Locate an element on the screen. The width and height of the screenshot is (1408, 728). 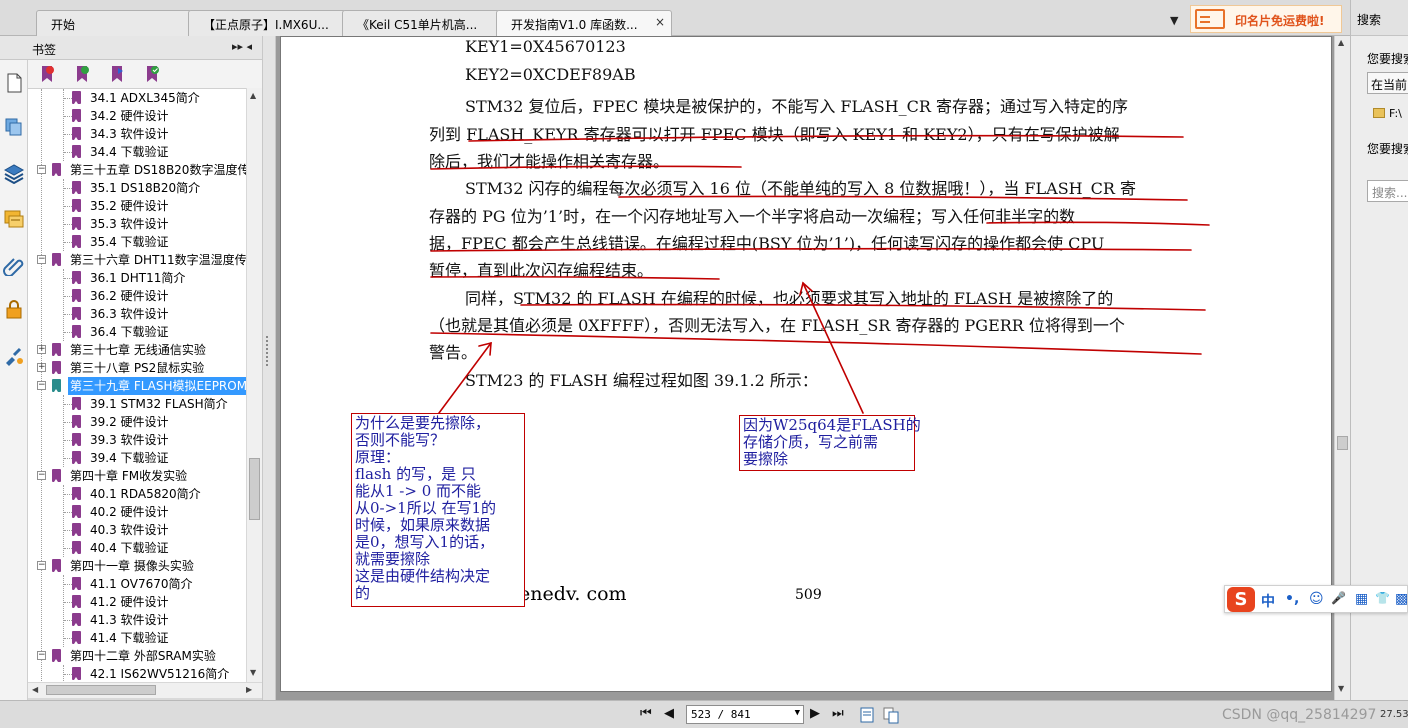
bookmark-item: 40.4 下载验证 is located at coordinates (137, 548).